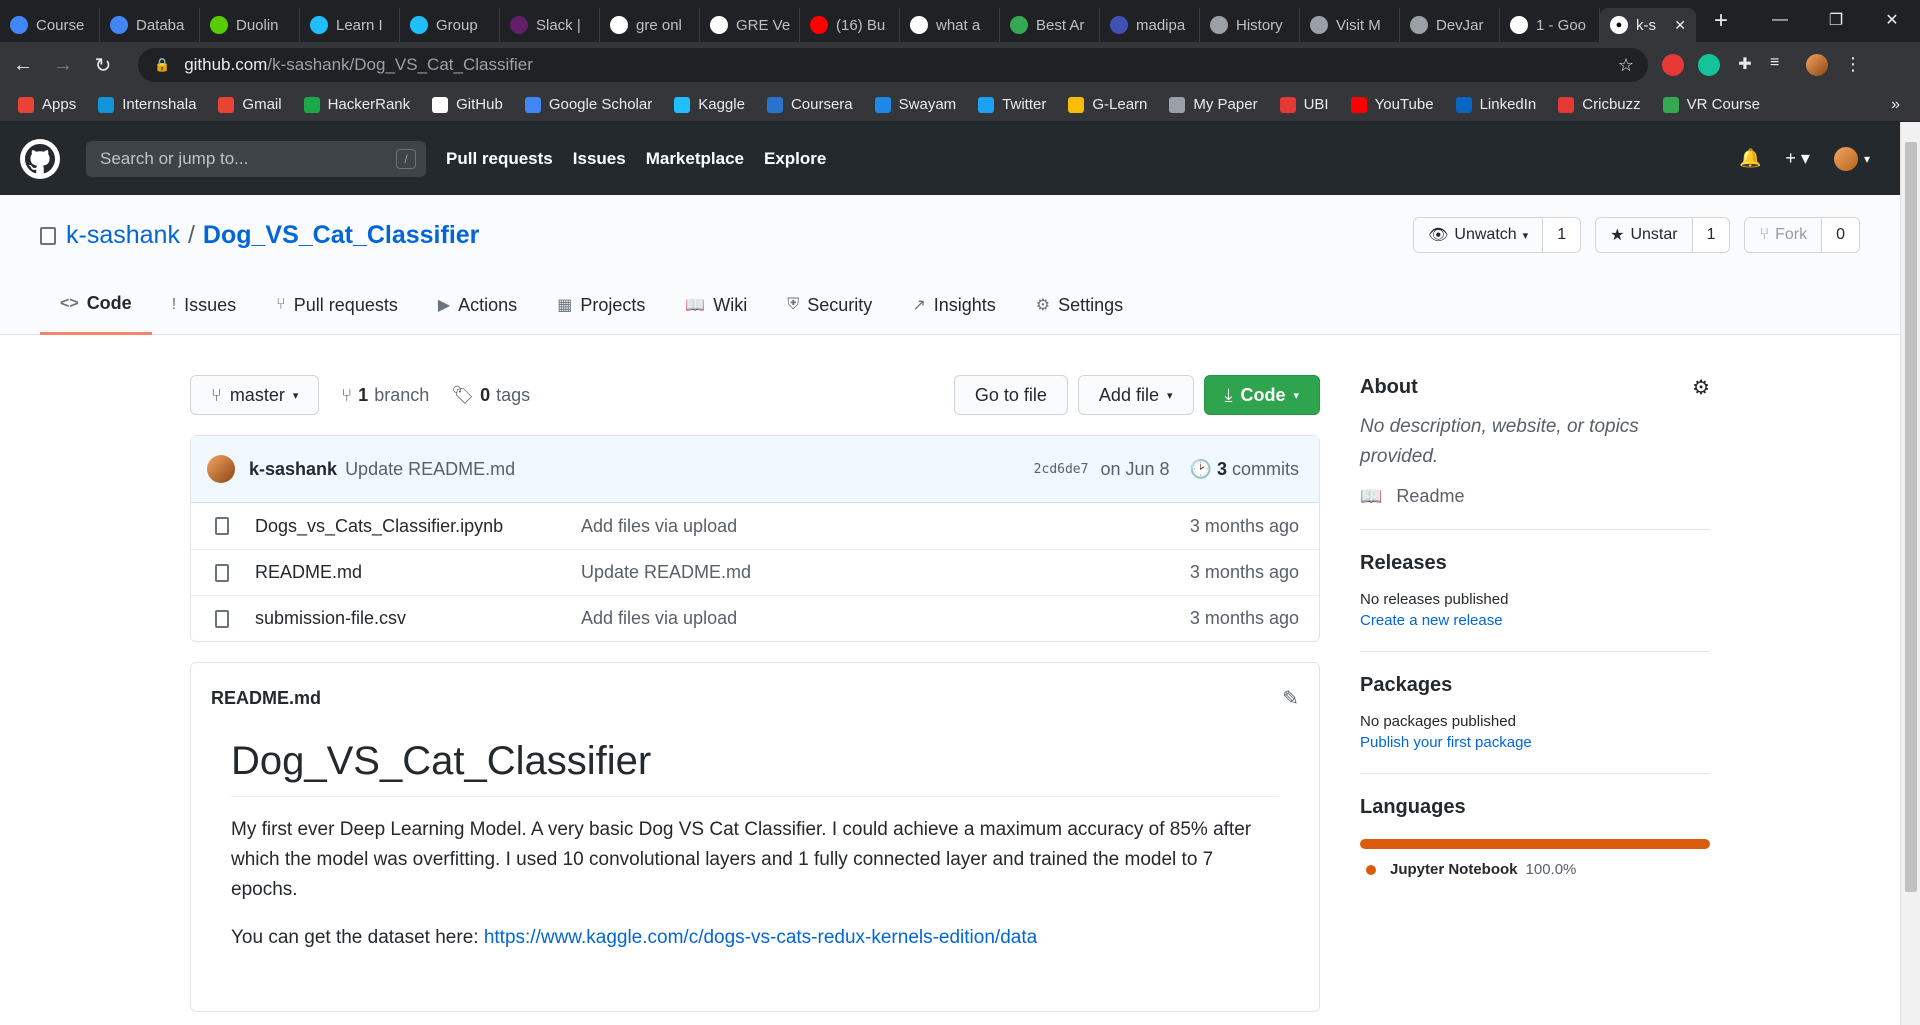 The image size is (1920, 1025). I want to click on bookmark-item: G-Learn, so click(1107, 104).